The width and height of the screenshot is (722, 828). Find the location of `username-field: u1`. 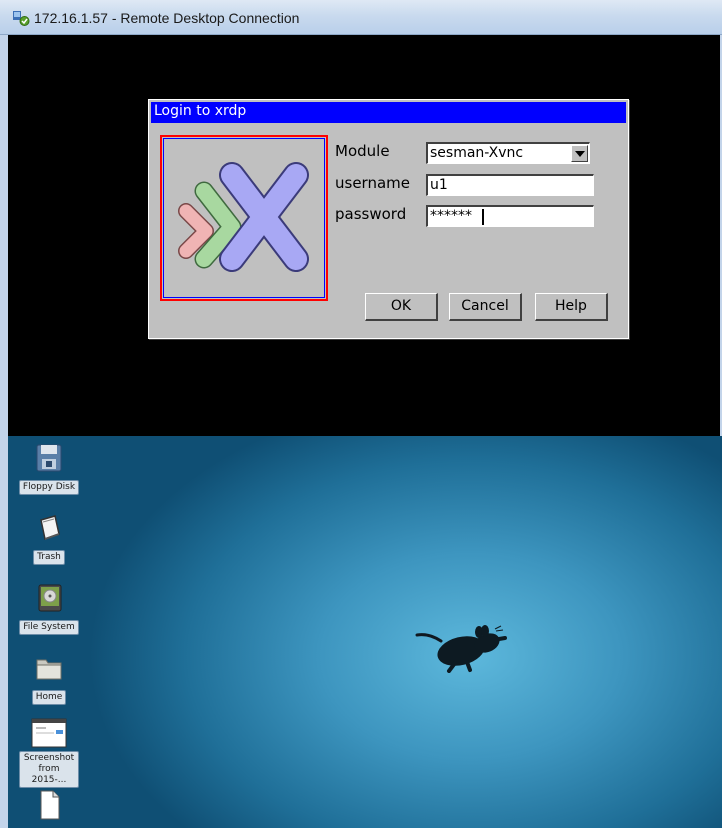

username-field: u1 is located at coordinates (510, 185).